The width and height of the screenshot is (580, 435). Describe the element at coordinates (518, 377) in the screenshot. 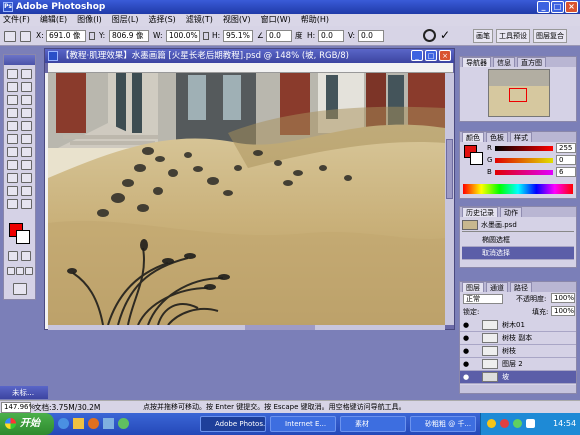

I see `layer-row-selected: ● 坡` at that location.